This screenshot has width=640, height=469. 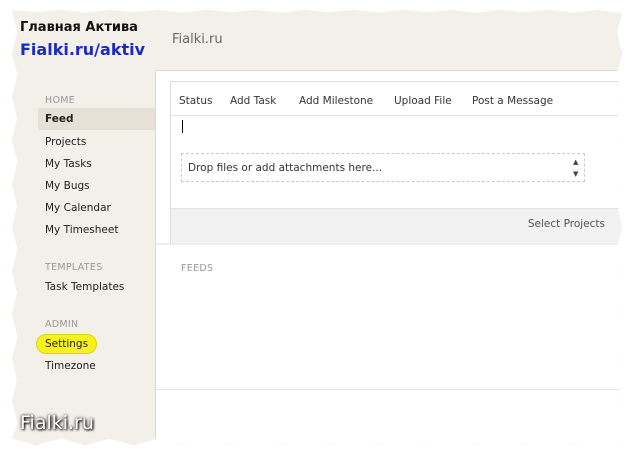 What do you see at coordinates (575, 174) in the screenshot?
I see `scroll-down-icon: ▼` at bounding box center [575, 174].